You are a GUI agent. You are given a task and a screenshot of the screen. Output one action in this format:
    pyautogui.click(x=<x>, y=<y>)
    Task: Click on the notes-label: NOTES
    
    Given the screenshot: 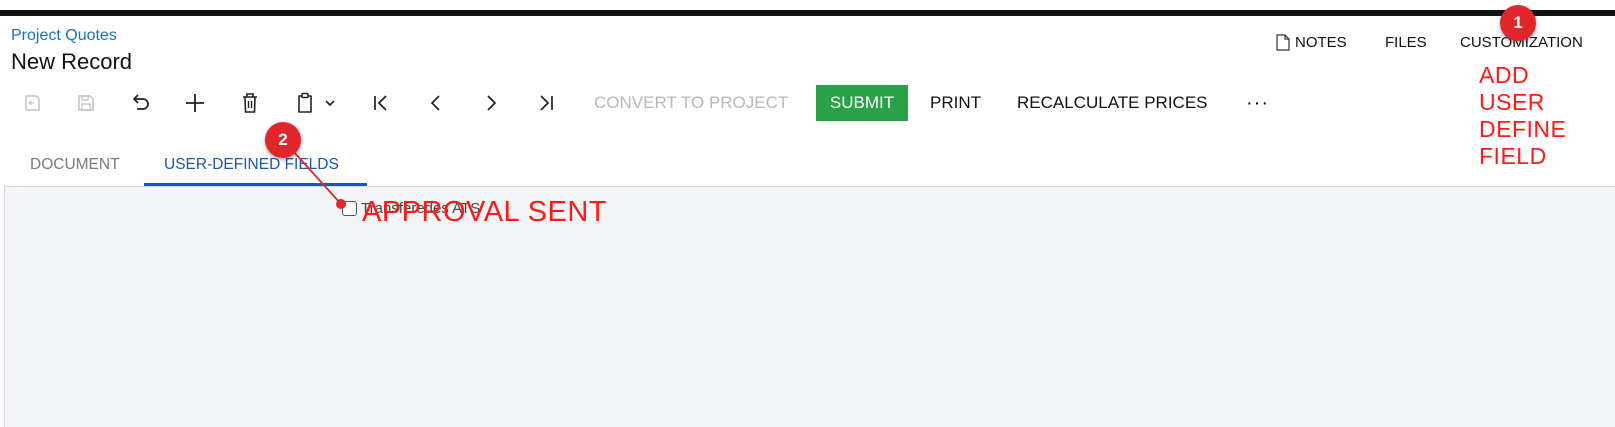 What is the action you would take?
    pyautogui.click(x=1321, y=42)
    